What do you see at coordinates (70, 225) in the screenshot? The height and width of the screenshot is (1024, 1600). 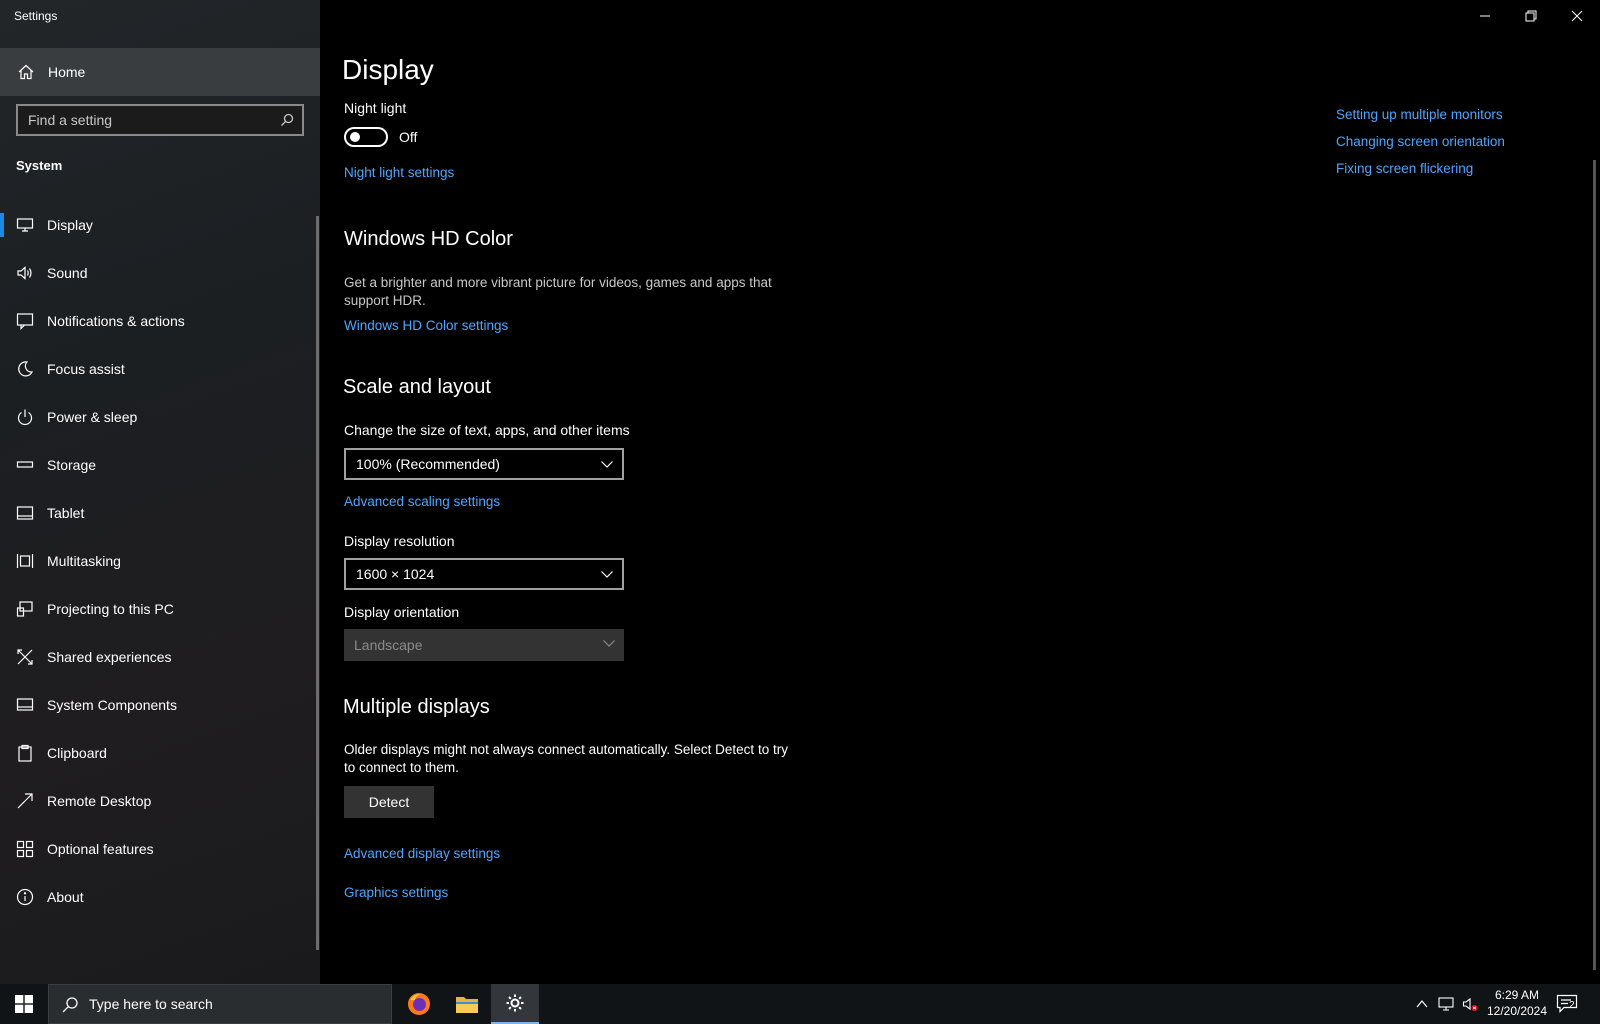 I see `sidebar-item-label: Display` at bounding box center [70, 225].